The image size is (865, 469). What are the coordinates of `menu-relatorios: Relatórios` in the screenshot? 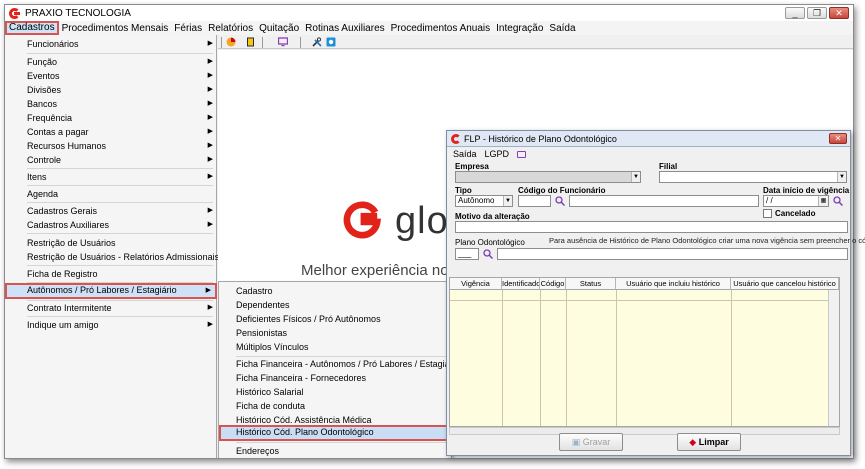 It's located at (230, 28).